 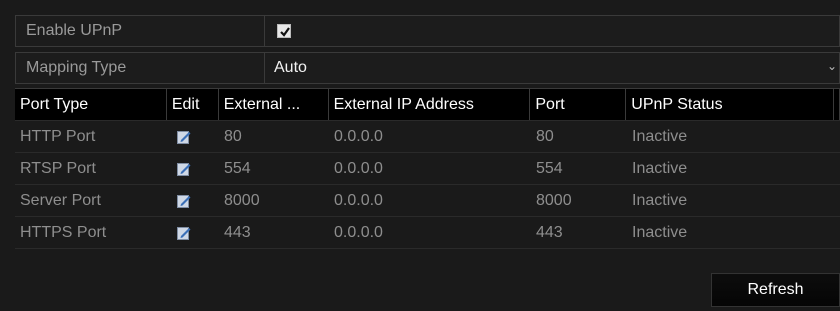 I want to click on table-row: RTSP Port 554 0.0.0.0 554 Inactive, so click(x=427, y=169).